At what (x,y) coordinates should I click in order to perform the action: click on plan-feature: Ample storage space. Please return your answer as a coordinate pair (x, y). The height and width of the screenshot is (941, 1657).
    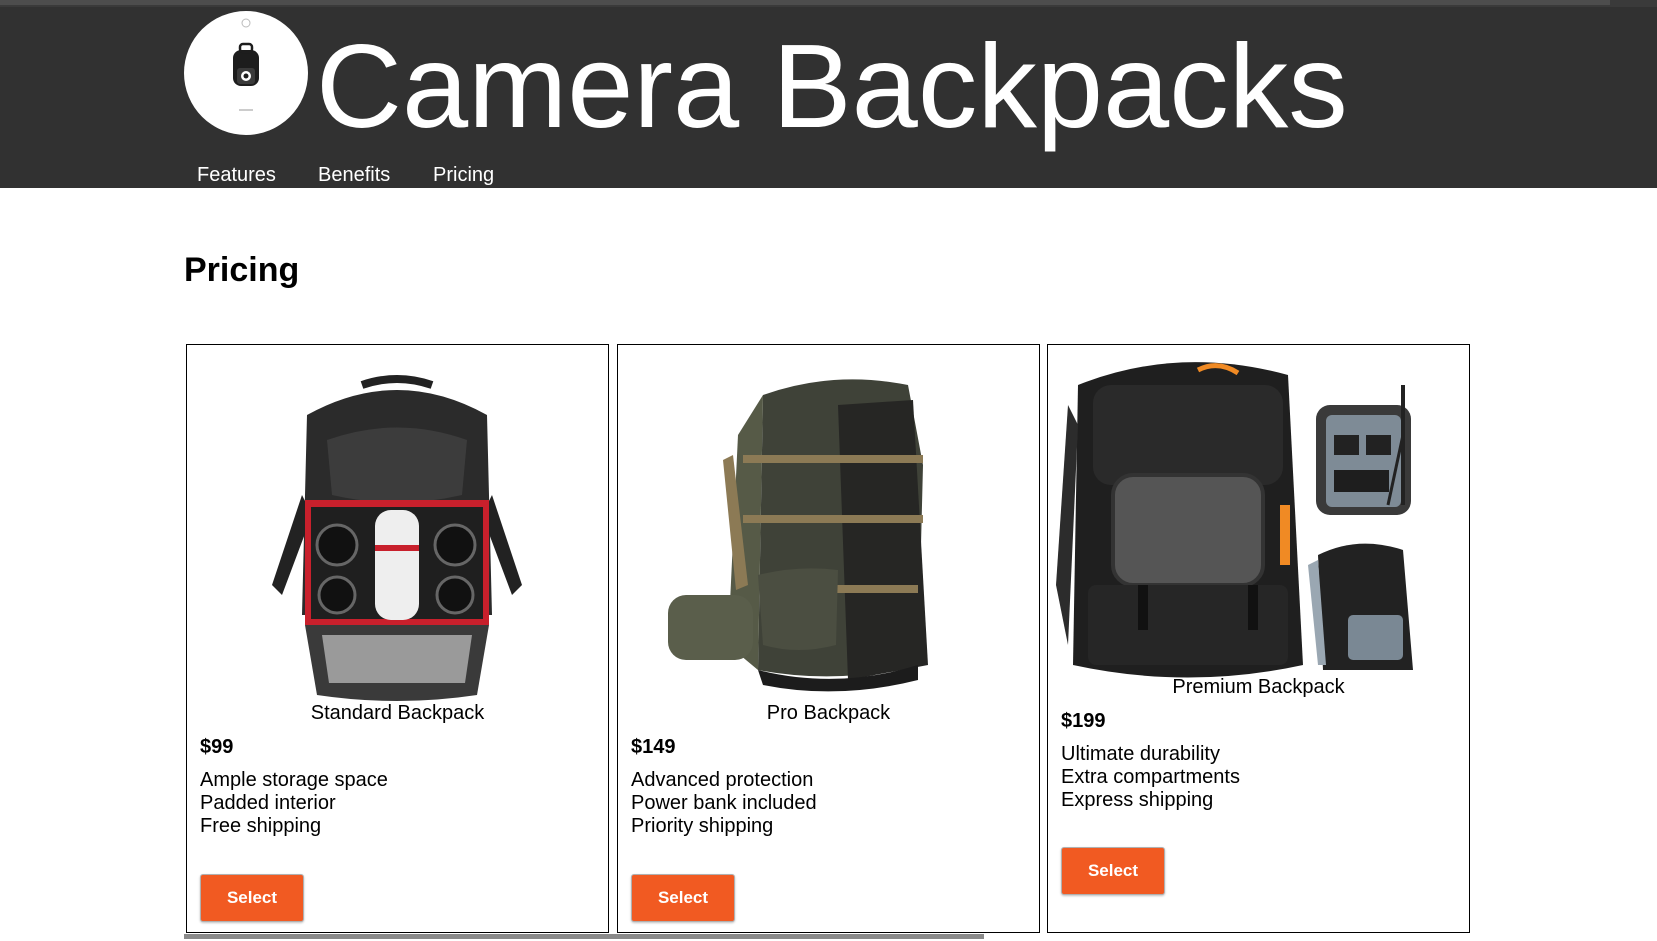
    Looking at the image, I should click on (294, 780).